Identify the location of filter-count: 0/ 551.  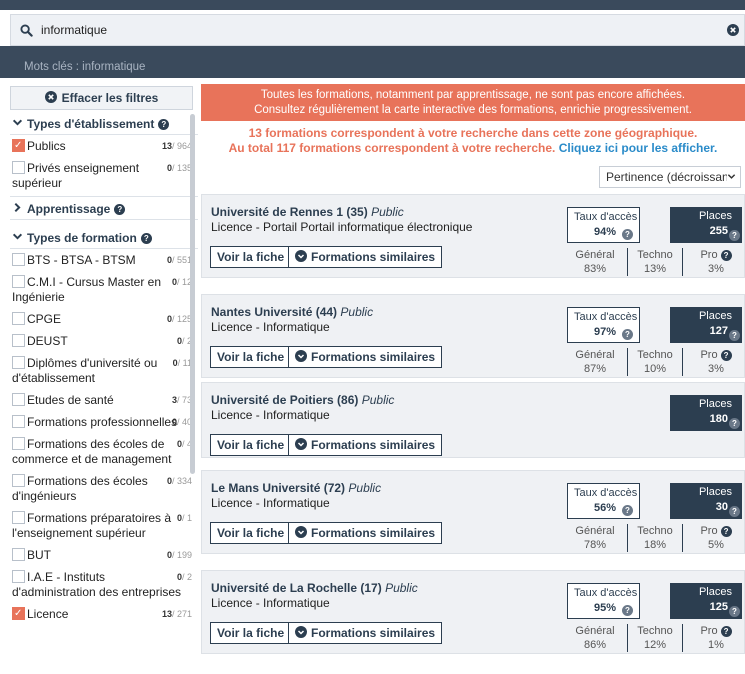
(179, 260).